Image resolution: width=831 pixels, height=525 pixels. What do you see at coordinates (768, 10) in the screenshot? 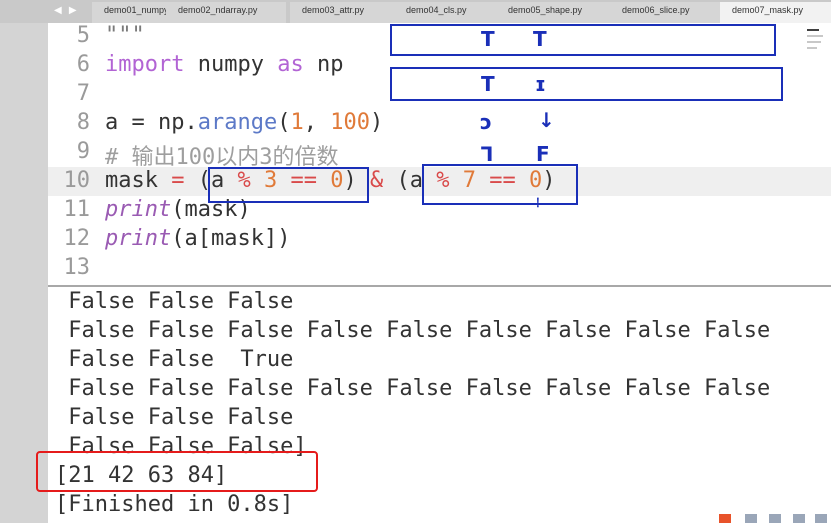
I see `tab-label: demo07_mask.py` at bounding box center [768, 10].